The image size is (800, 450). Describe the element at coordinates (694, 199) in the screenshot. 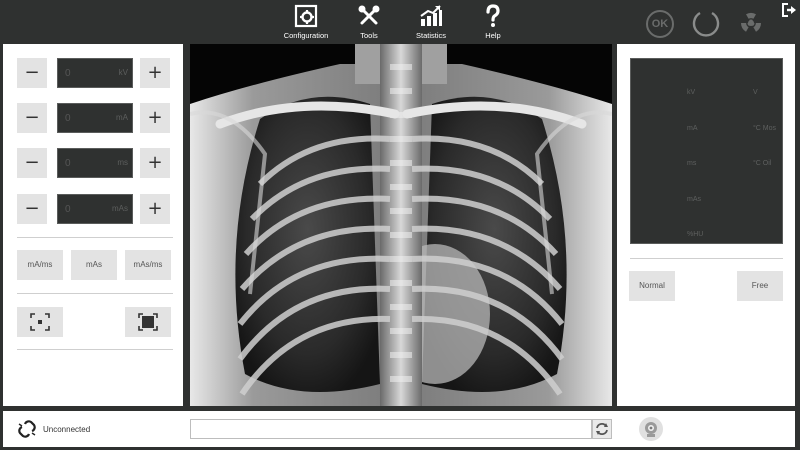

I see `status-mas-label: mAs` at that location.